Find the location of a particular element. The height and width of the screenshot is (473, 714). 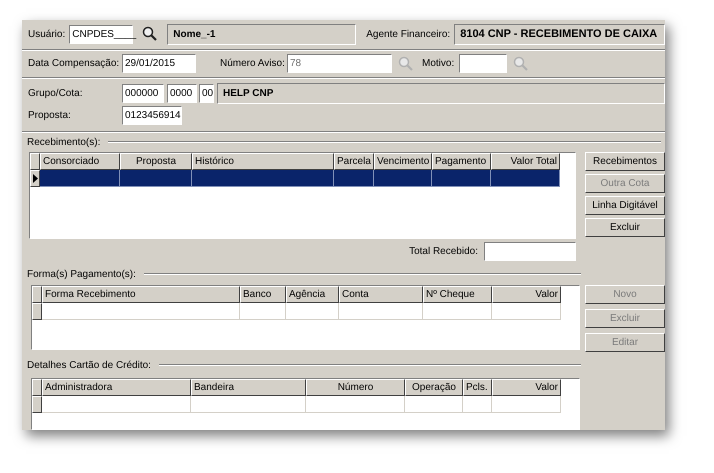

column-header: Bandeira is located at coordinates (248, 387).